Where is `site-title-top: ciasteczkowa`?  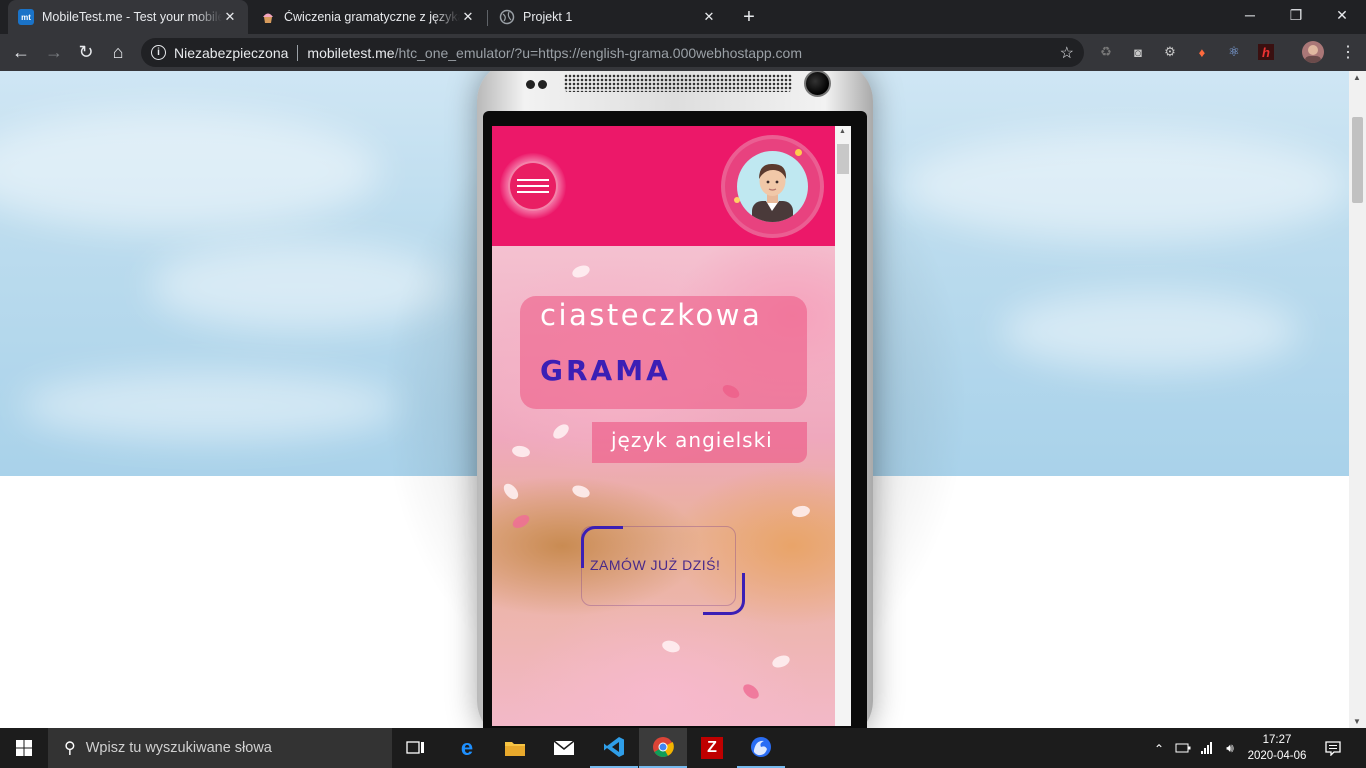
site-title-top: ciasteczkowa is located at coordinates (651, 315).